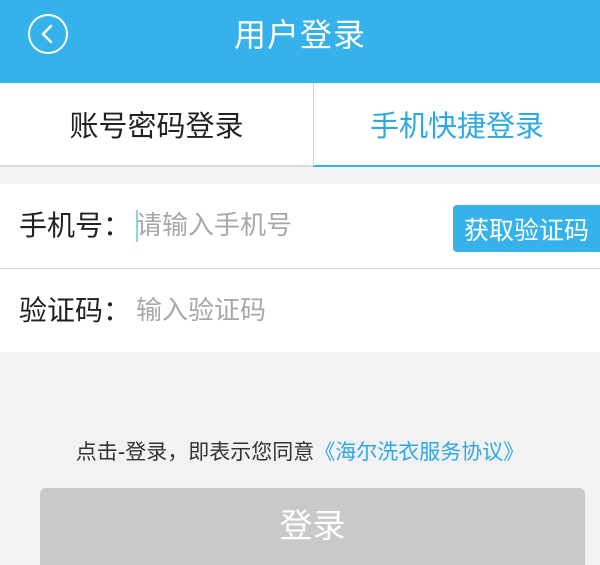  I want to click on code-row: 验证码：, so click(300, 310).